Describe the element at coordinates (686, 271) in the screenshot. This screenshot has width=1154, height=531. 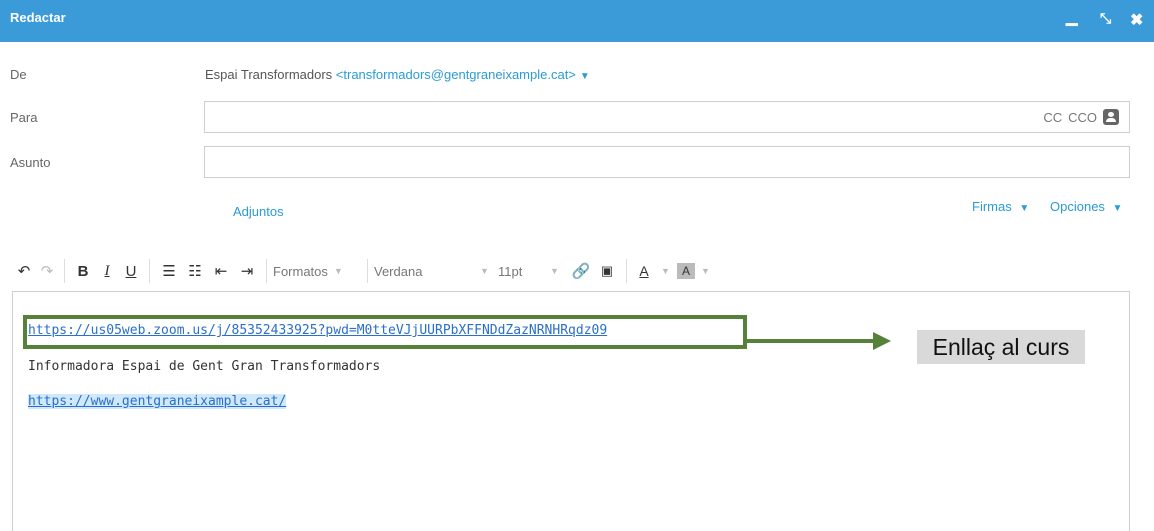
I see `highlight-color-button: A` at that location.